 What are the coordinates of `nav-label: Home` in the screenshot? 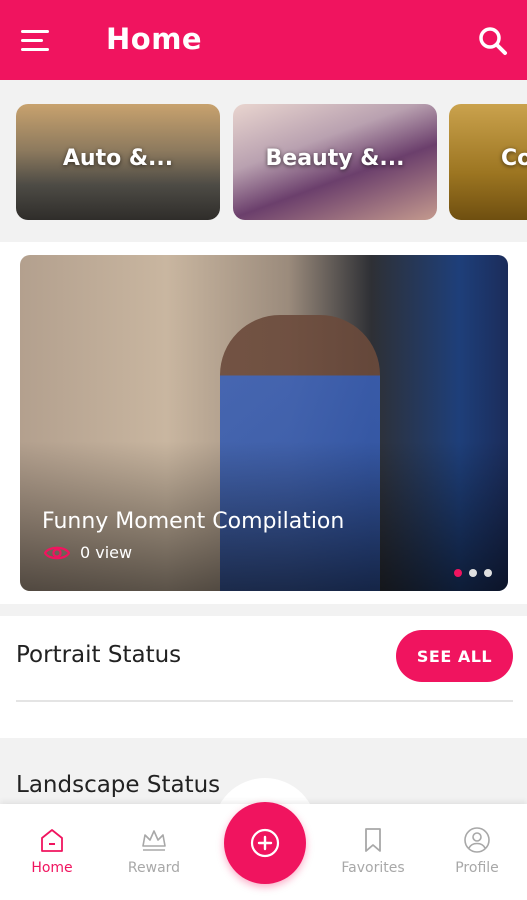 It's located at (52, 868).